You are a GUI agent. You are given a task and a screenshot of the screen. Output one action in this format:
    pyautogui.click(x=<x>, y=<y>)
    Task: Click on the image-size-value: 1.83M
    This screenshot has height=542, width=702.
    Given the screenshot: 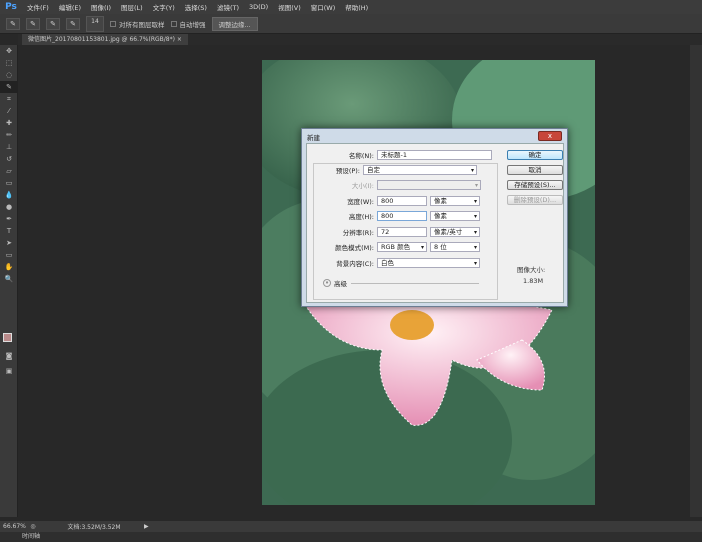 What is the action you would take?
    pyautogui.click(x=533, y=281)
    